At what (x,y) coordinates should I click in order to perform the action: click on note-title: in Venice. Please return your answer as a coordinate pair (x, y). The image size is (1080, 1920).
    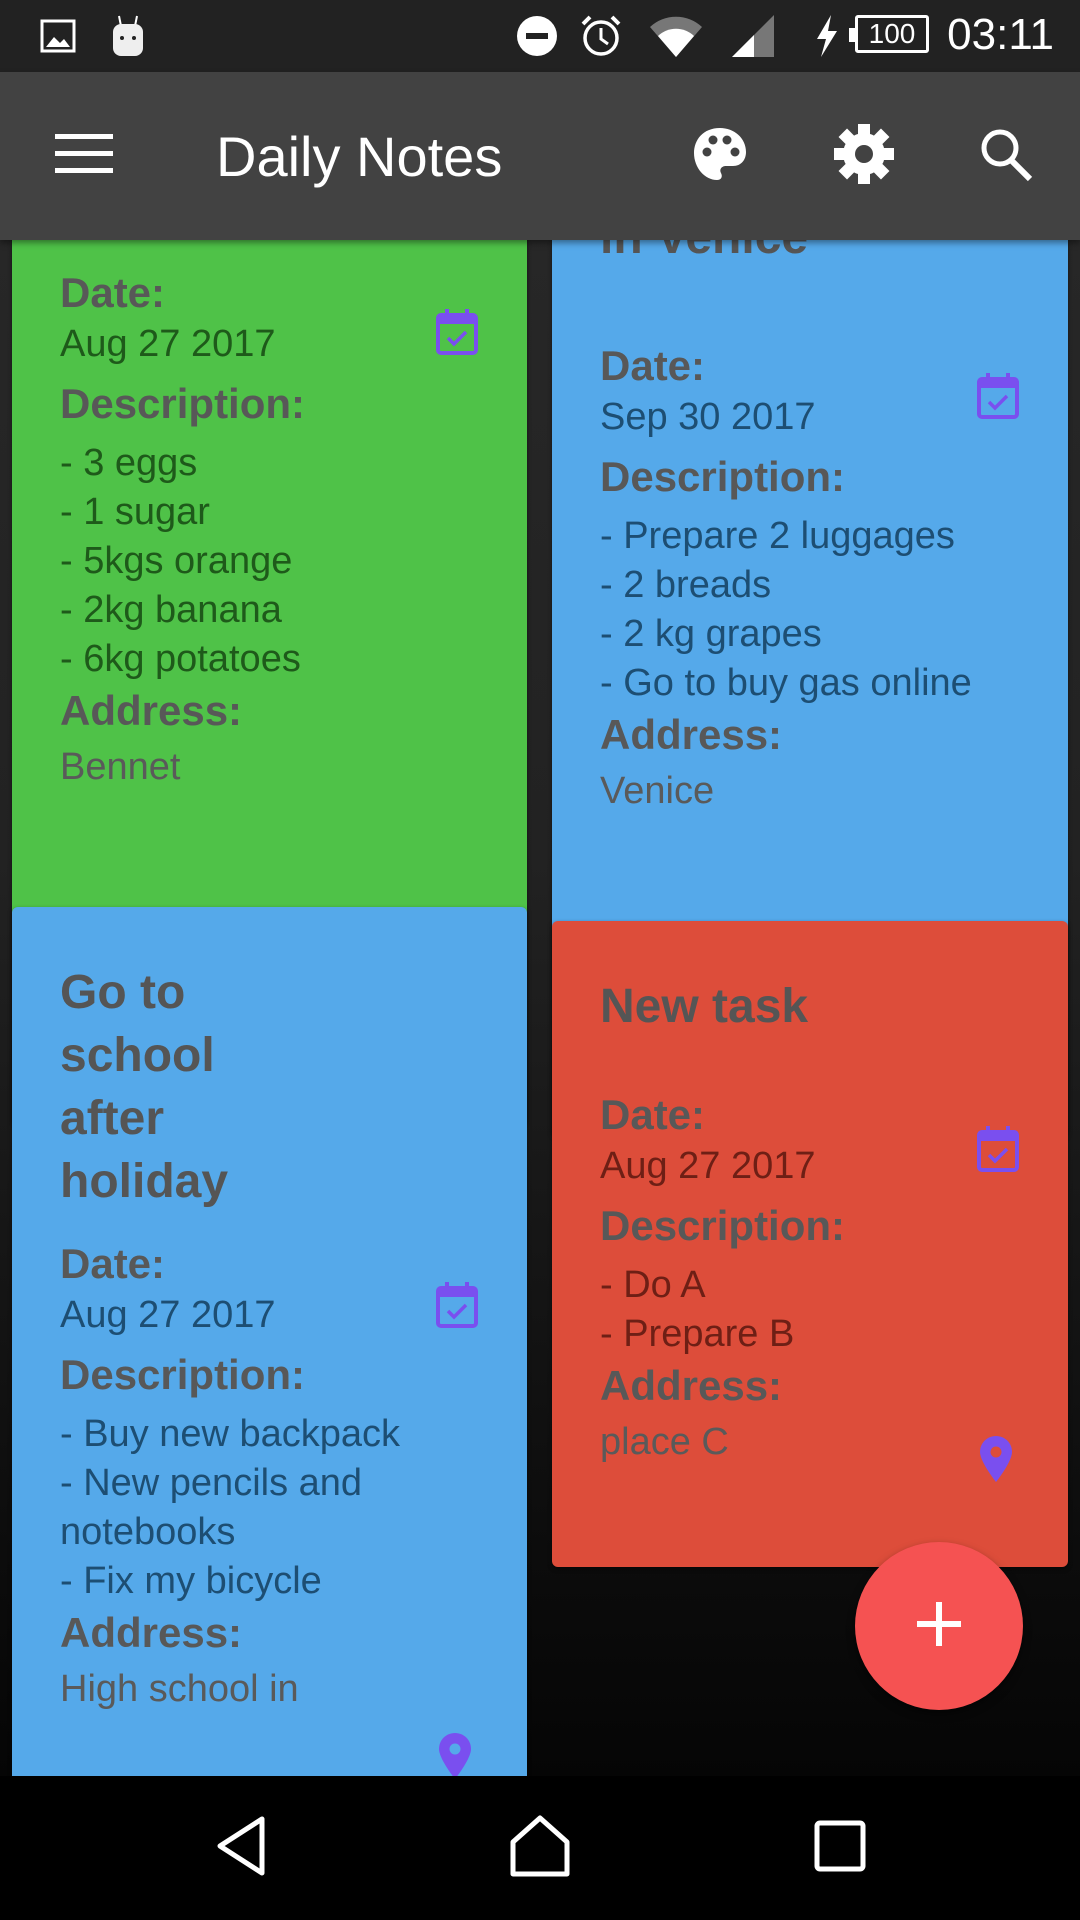
    Looking at the image, I should click on (810, 254).